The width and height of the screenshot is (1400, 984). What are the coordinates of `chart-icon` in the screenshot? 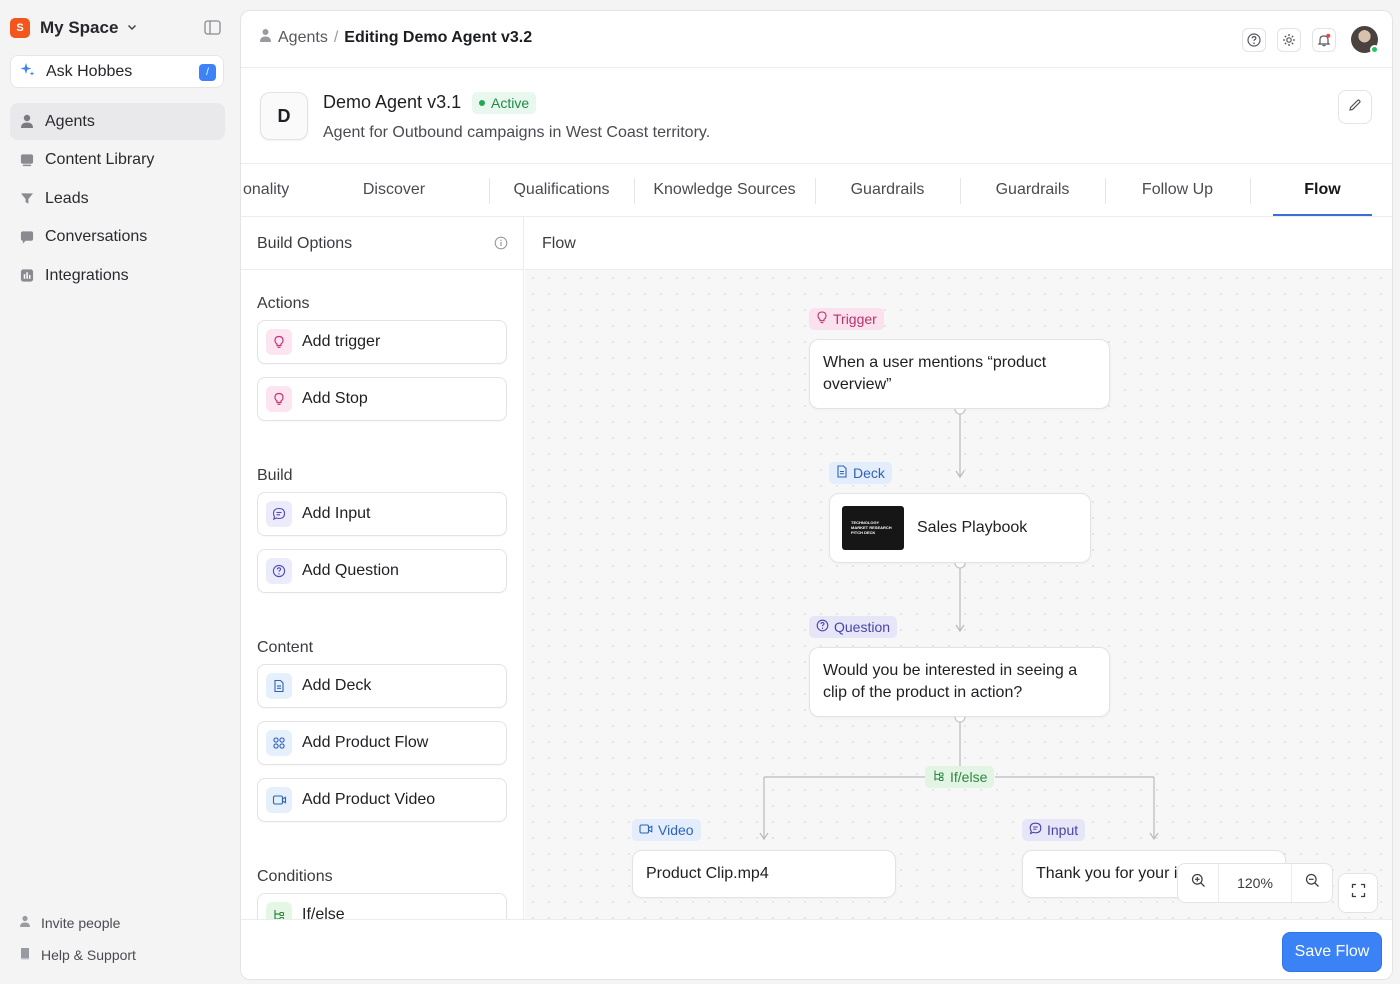 It's located at (27, 276).